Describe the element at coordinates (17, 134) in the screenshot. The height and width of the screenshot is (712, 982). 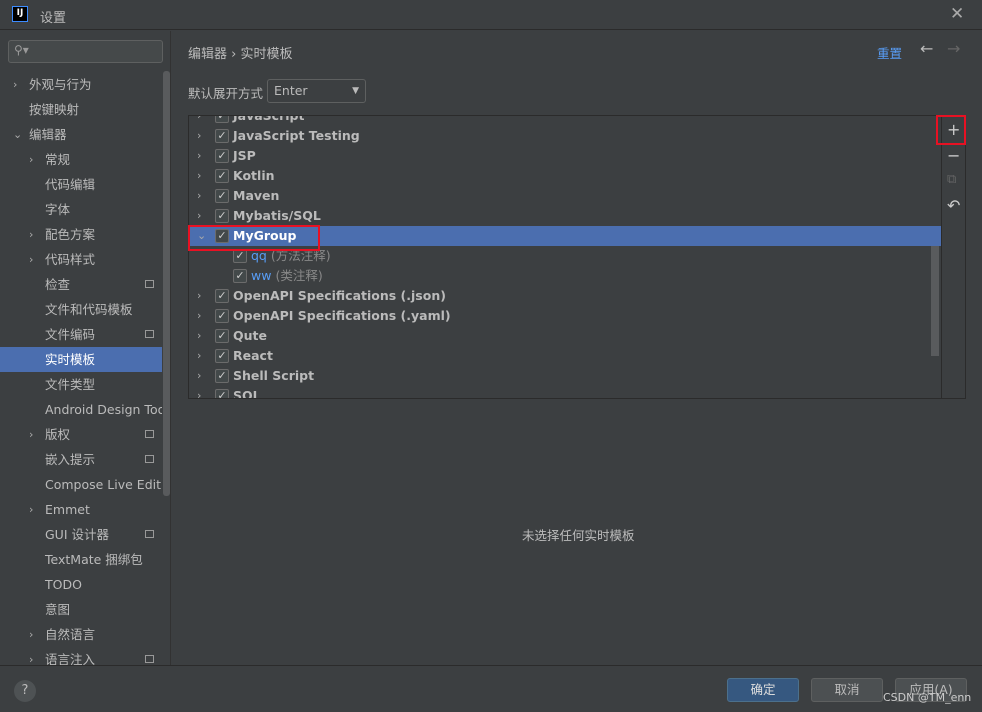
I see `chevron-down-icon: ⌄` at that location.